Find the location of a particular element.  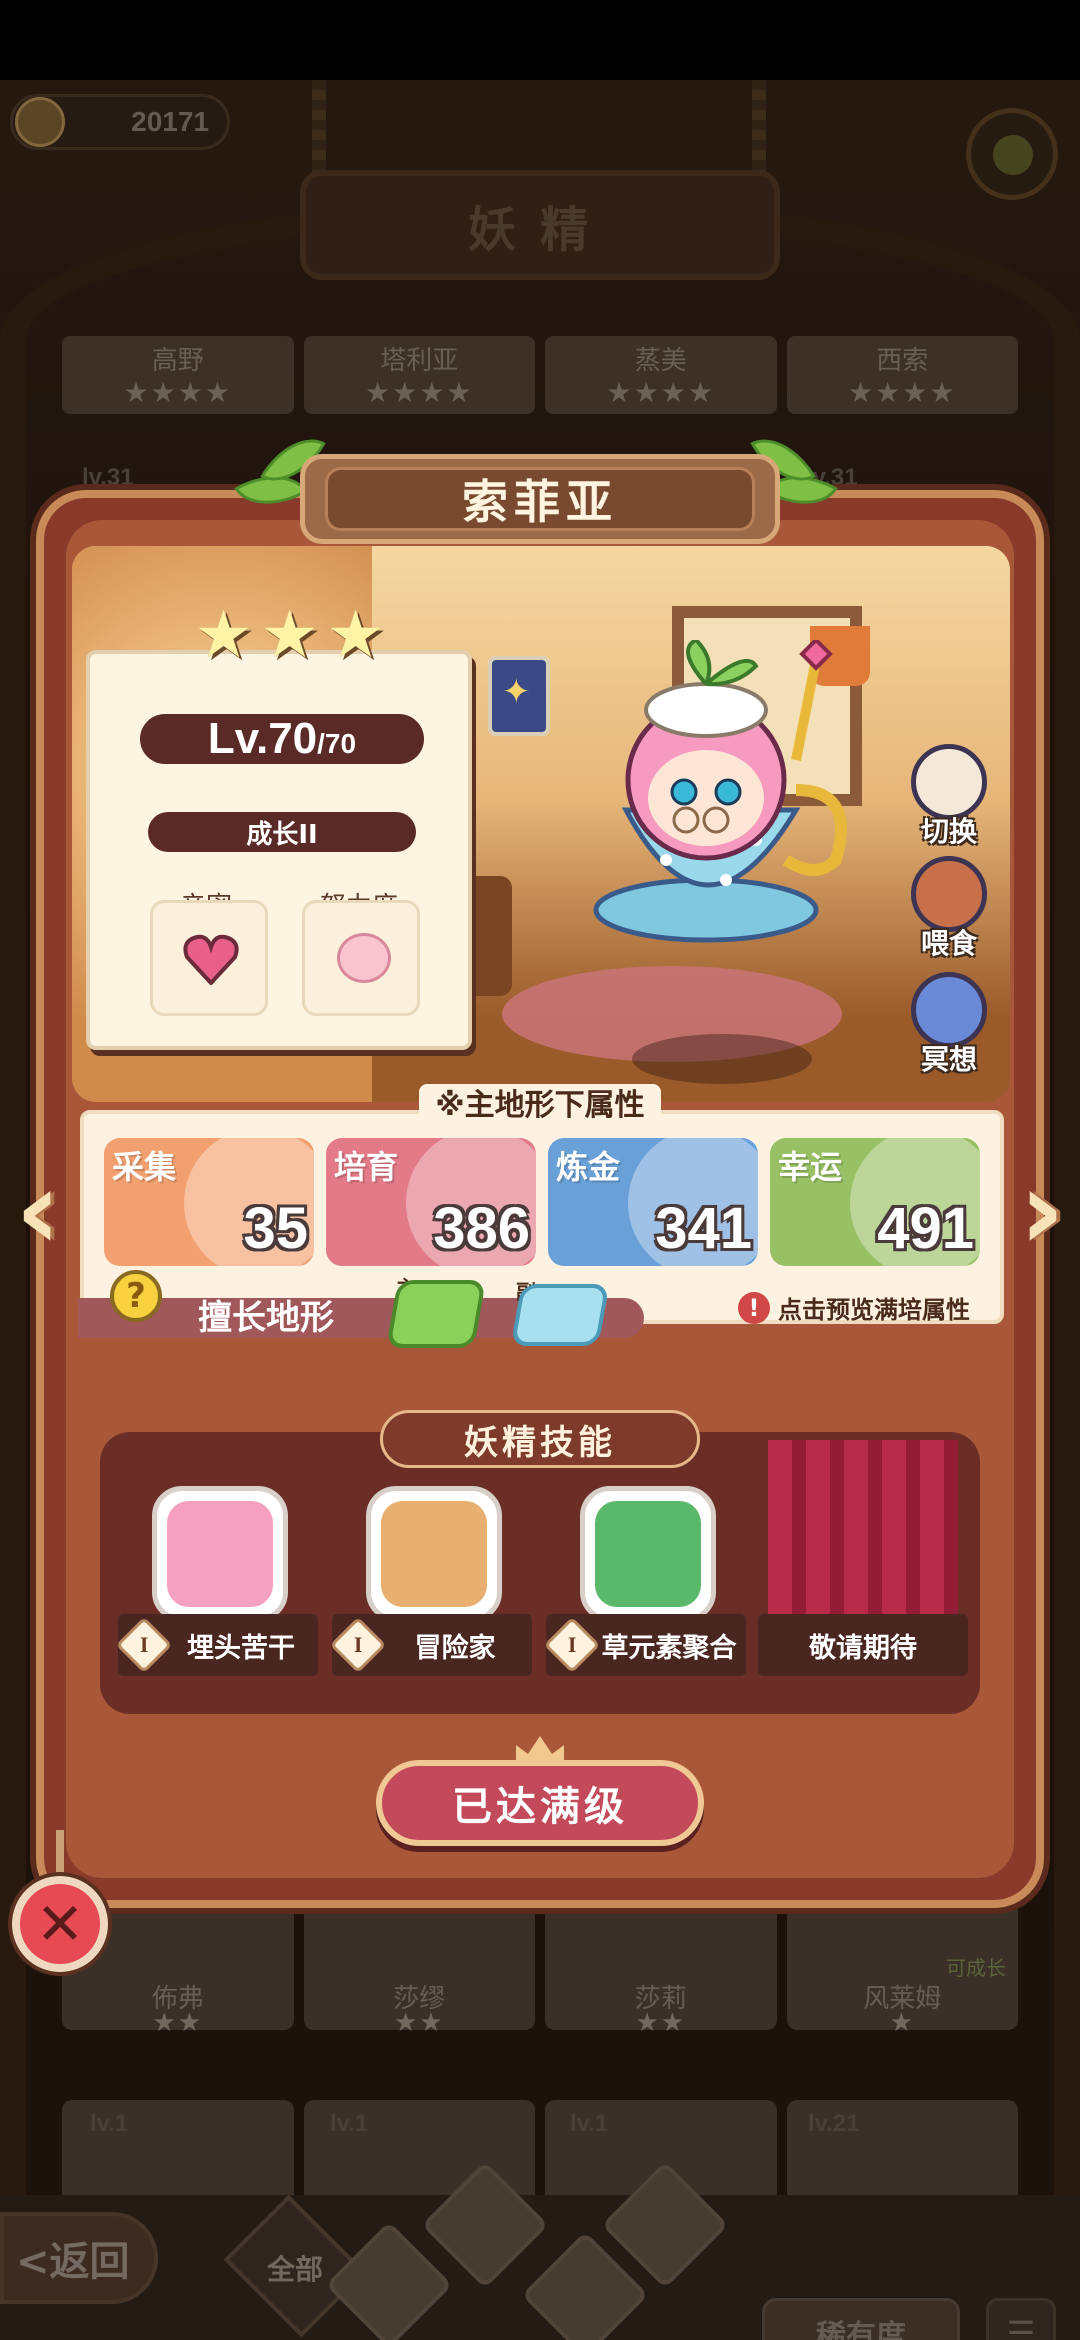

attribute-title: ※主地形下属性 is located at coordinates (540, 1103).